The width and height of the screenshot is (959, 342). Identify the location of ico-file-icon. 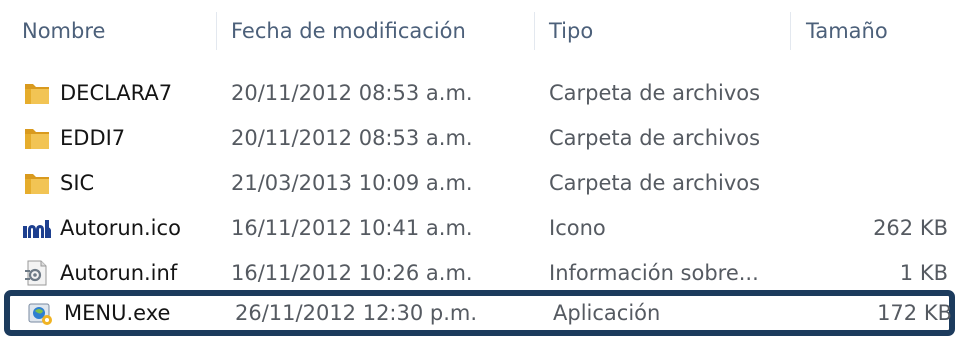
(37, 228).